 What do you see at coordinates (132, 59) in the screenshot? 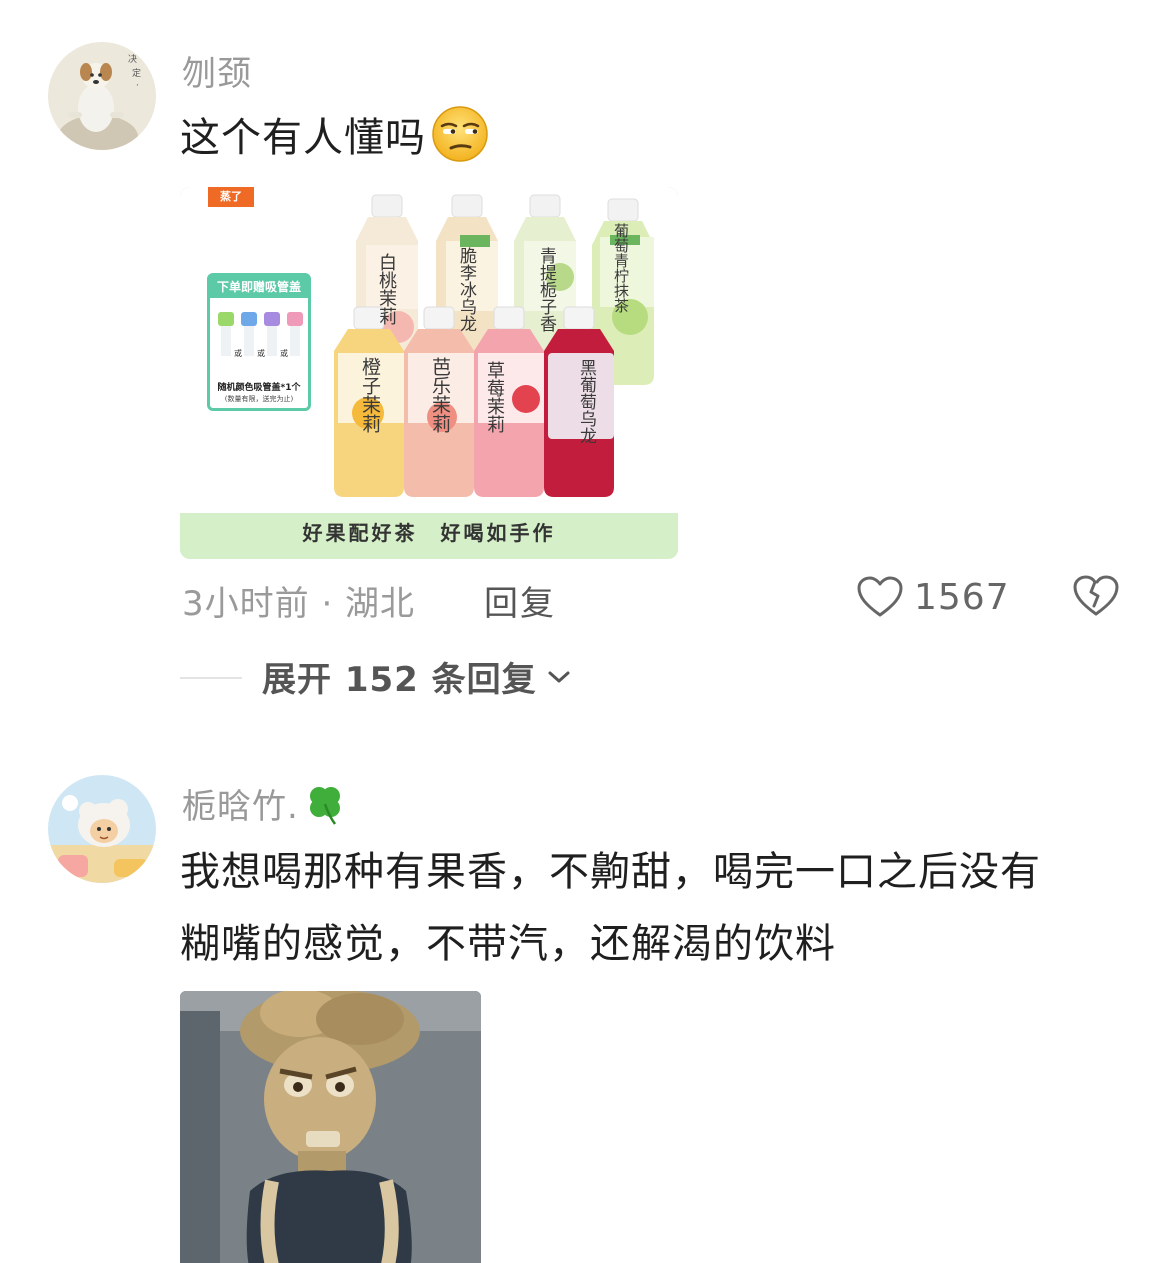
I see `svg-text: 决` at bounding box center [132, 59].